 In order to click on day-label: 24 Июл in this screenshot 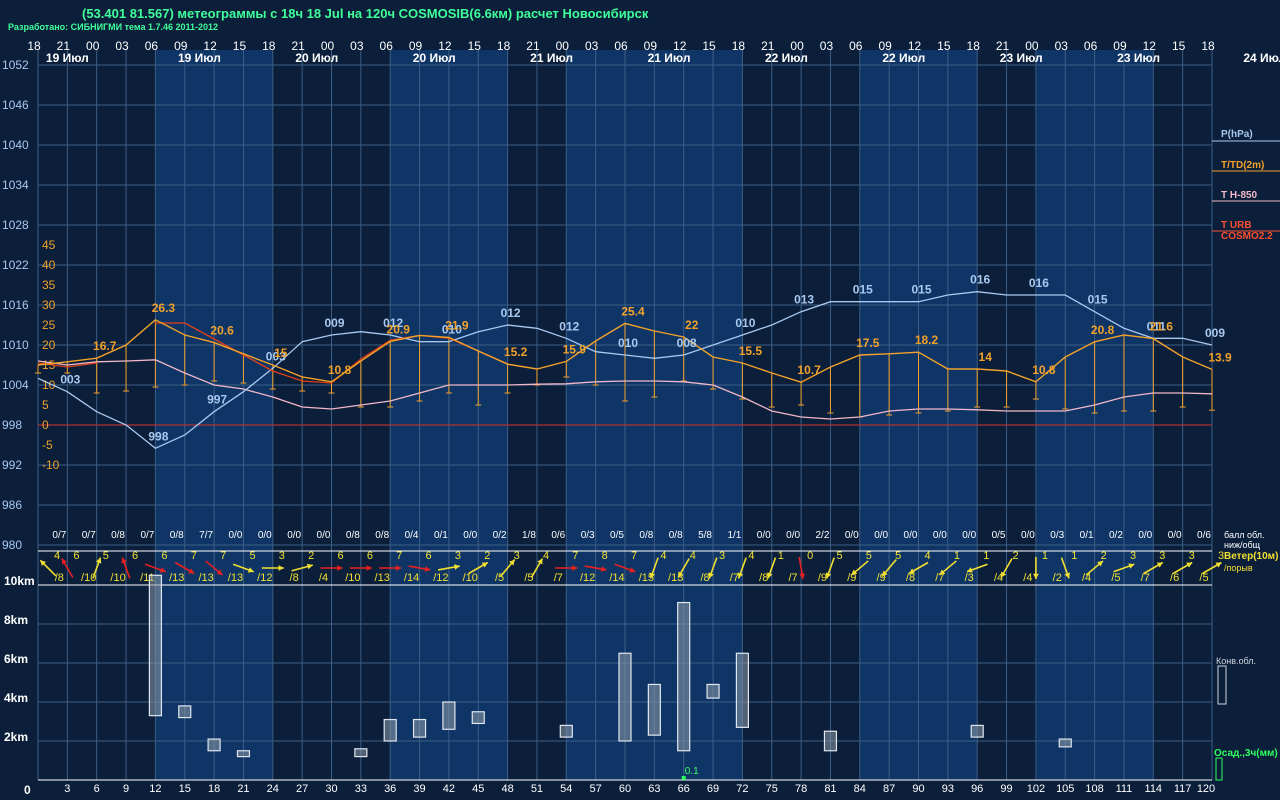, I will do `click(1261, 58)`.